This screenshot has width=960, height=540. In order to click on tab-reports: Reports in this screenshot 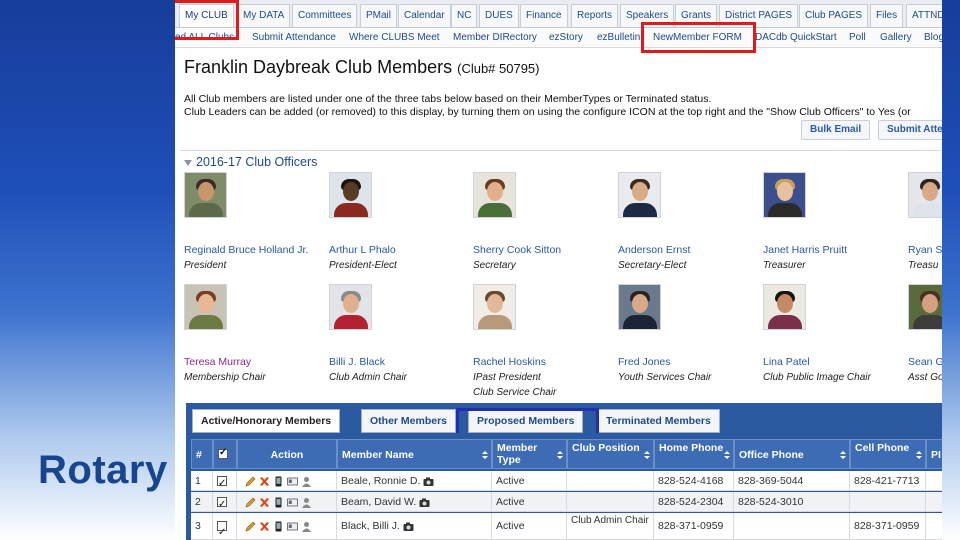, I will do `click(595, 15)`.